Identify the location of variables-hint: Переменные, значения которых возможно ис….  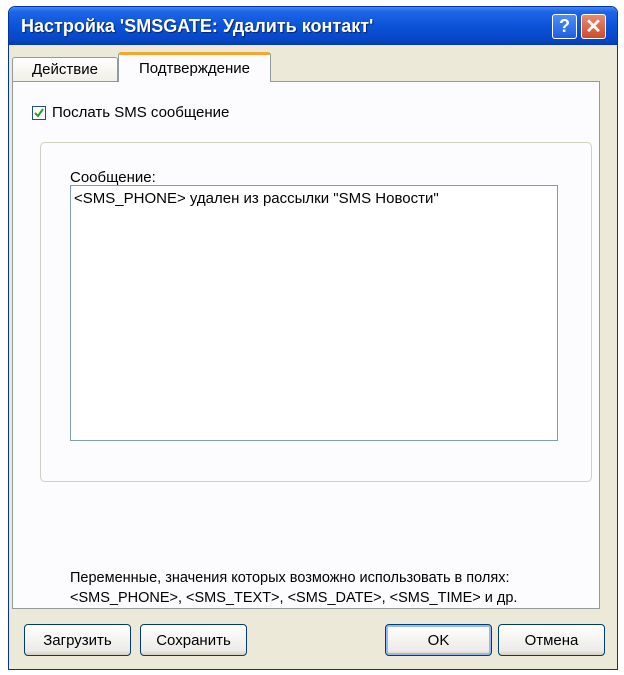
(293, 588).